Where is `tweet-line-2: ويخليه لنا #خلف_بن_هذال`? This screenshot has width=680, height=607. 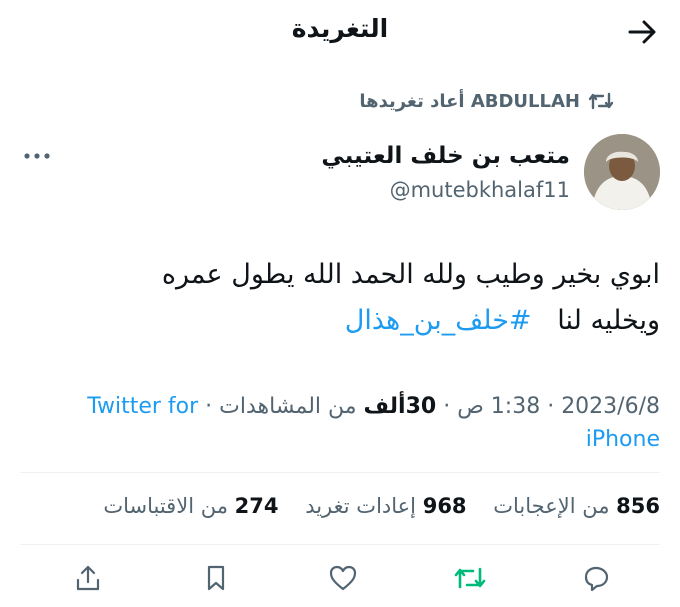 tweet-line-2: ويخليه لنا #خلف_بن_هذال is located at coordinates (340, 321).